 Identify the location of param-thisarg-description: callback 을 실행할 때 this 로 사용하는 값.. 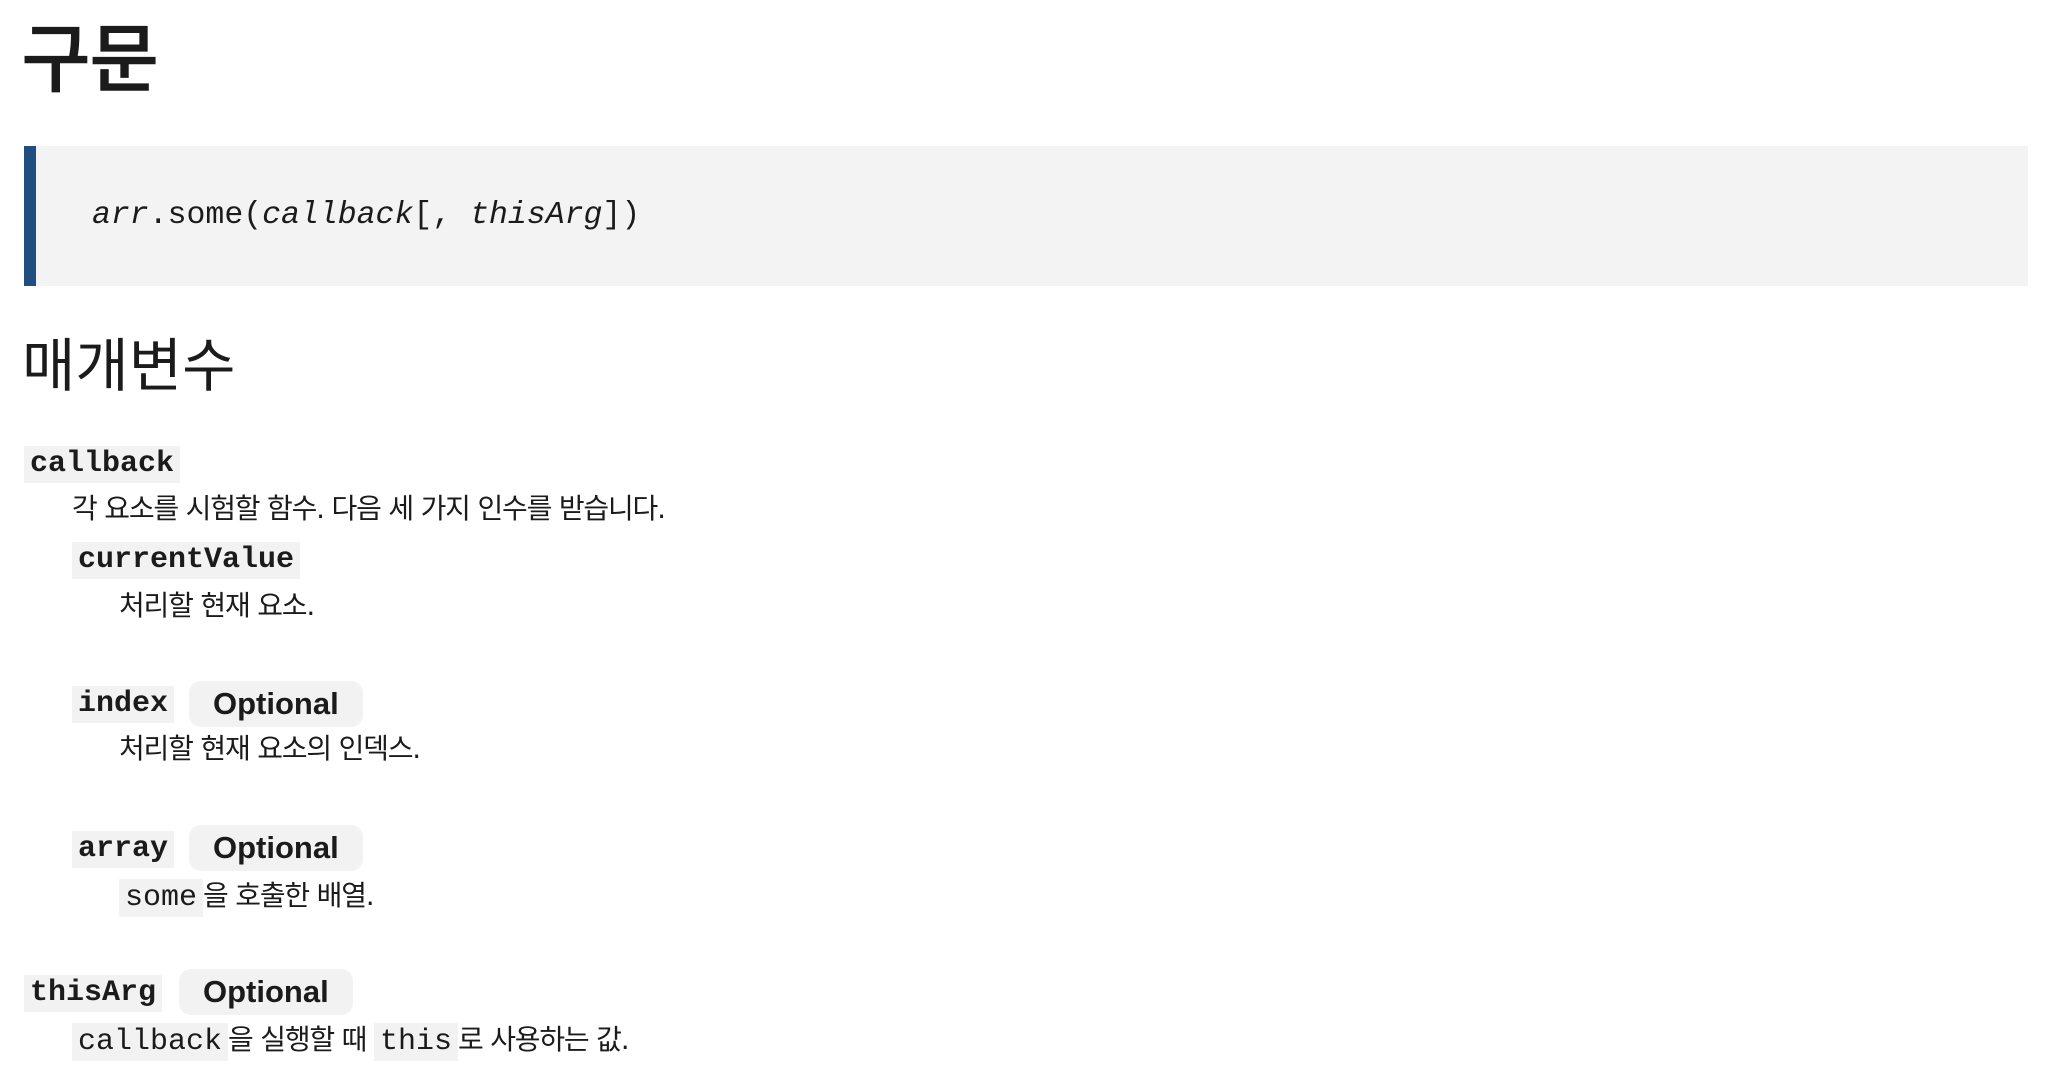
(351, 1040).